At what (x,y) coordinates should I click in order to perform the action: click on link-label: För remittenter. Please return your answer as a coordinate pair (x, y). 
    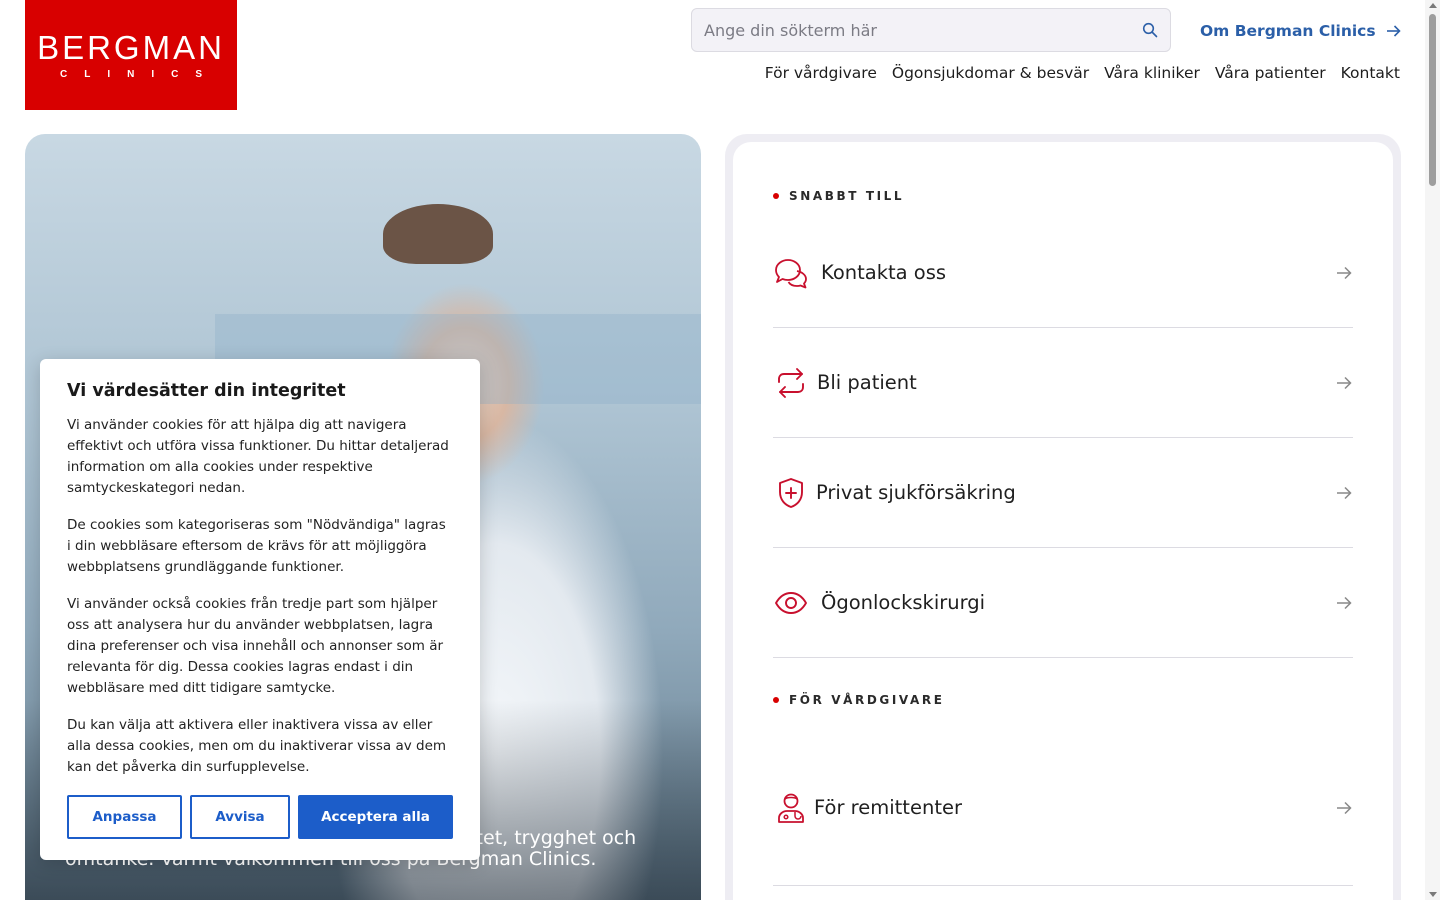
    Looking at the image, I should click on (888, 807).